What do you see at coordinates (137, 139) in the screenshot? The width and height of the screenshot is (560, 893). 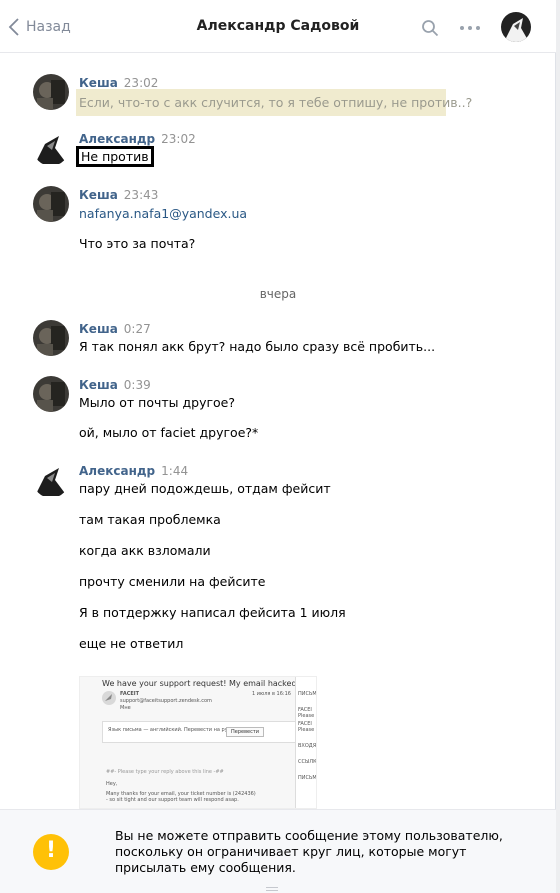 I see `message-author: Александр 23:02` at bounding box center [137, 139].